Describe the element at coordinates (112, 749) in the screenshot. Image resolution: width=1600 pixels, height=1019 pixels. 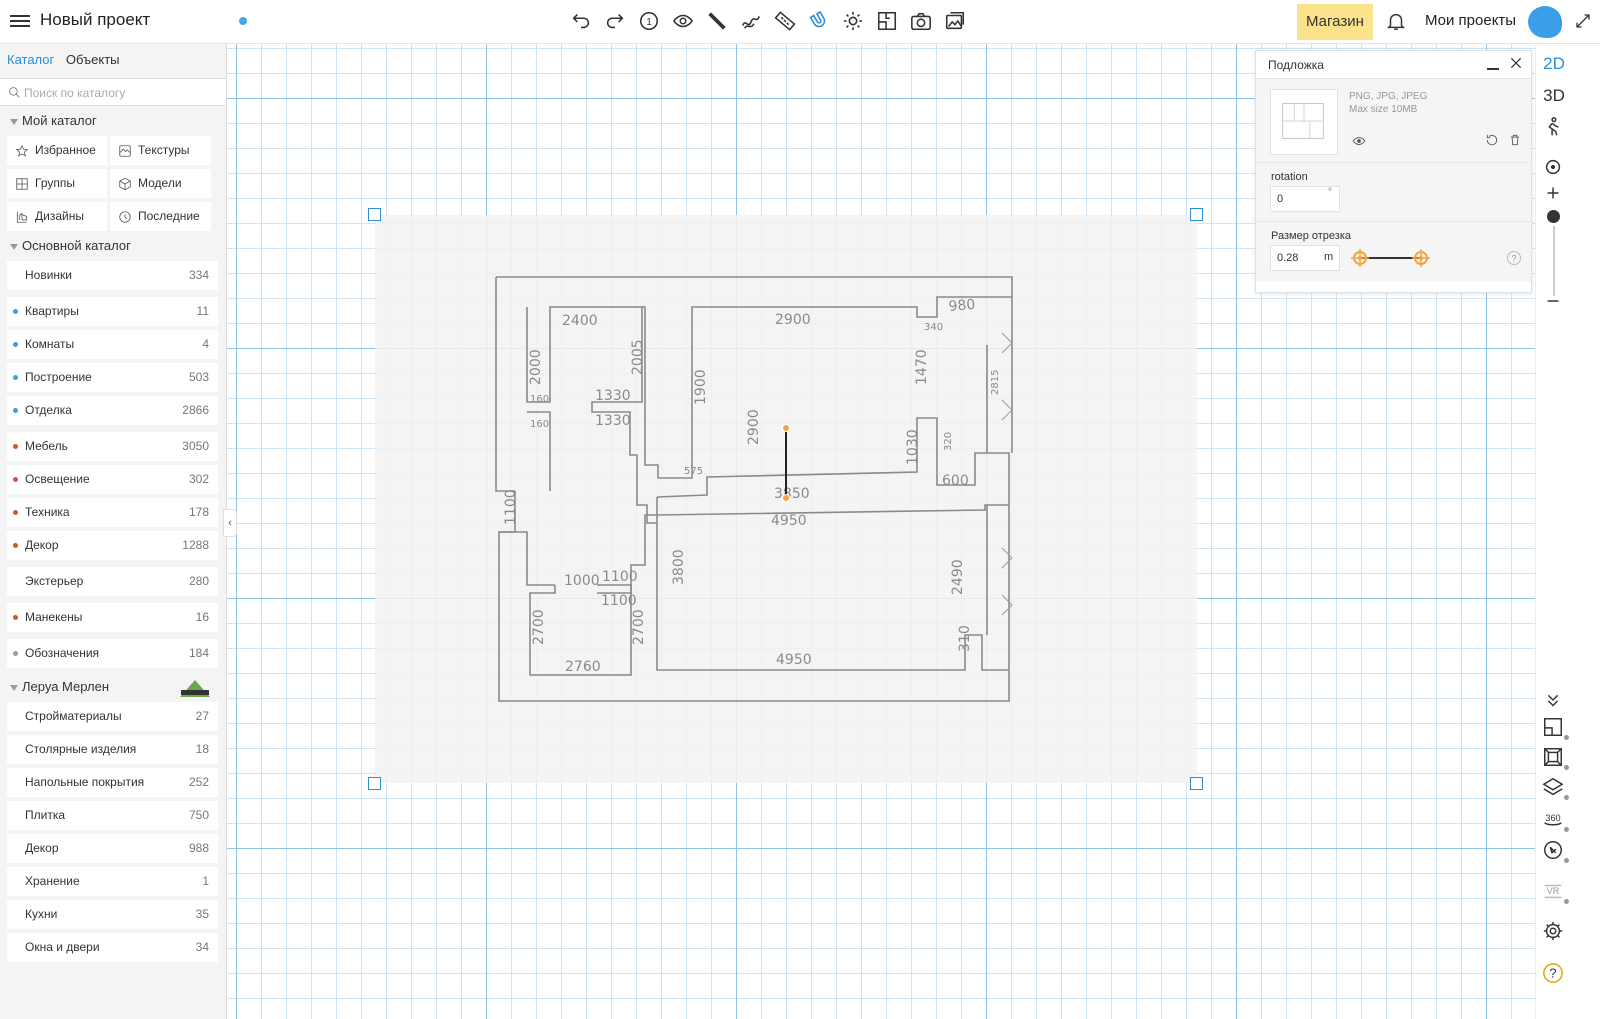
I see `catalog-list-item: Столярные изделия 18` at that location.